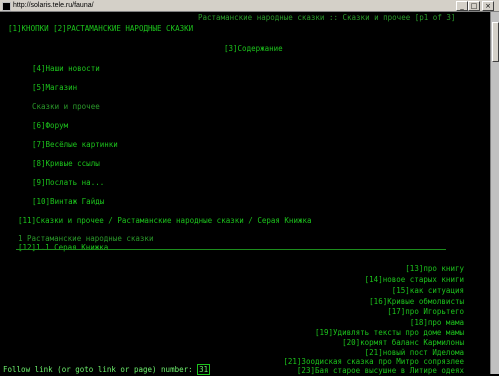  I want to click on window-title: http://solaris.tele.ru/fauna/, so click(53, 5).